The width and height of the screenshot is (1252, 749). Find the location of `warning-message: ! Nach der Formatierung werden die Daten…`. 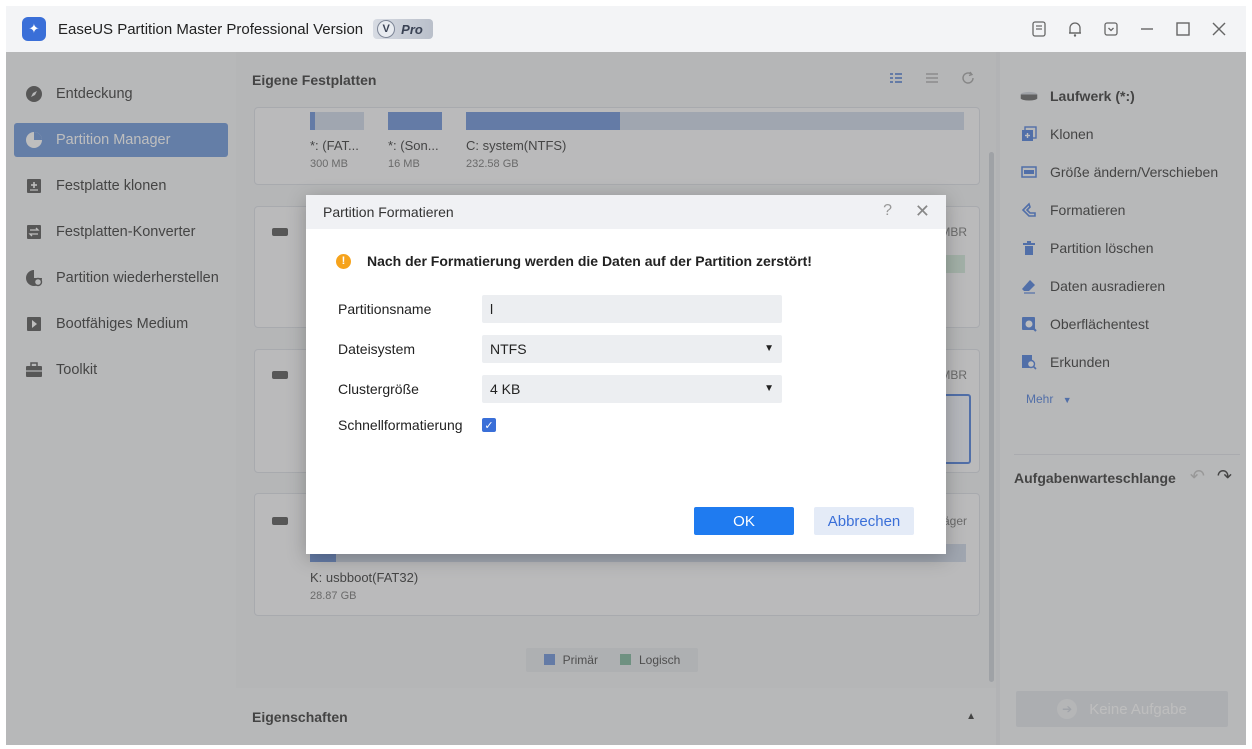

warning-message: ! Nach der Formatierung werden die Daten… is located at coordinates (574, 261).